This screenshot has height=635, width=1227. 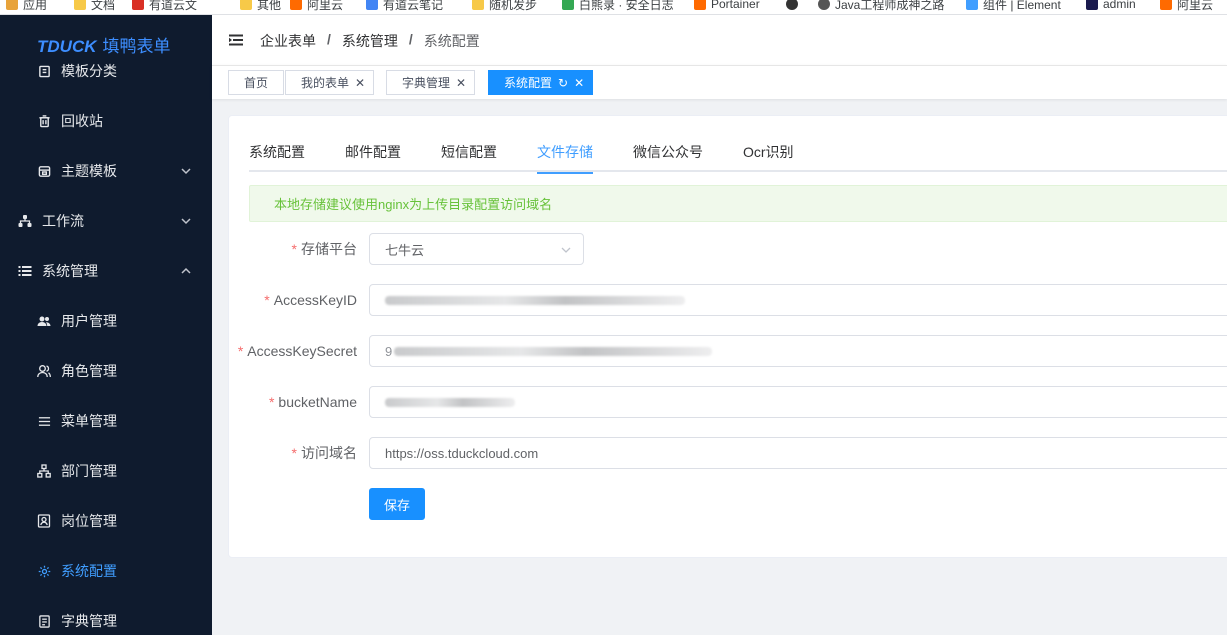 I want to click on form-row-access-key-secret: * AccessKeySecret 9, so click(x=728, y=351).